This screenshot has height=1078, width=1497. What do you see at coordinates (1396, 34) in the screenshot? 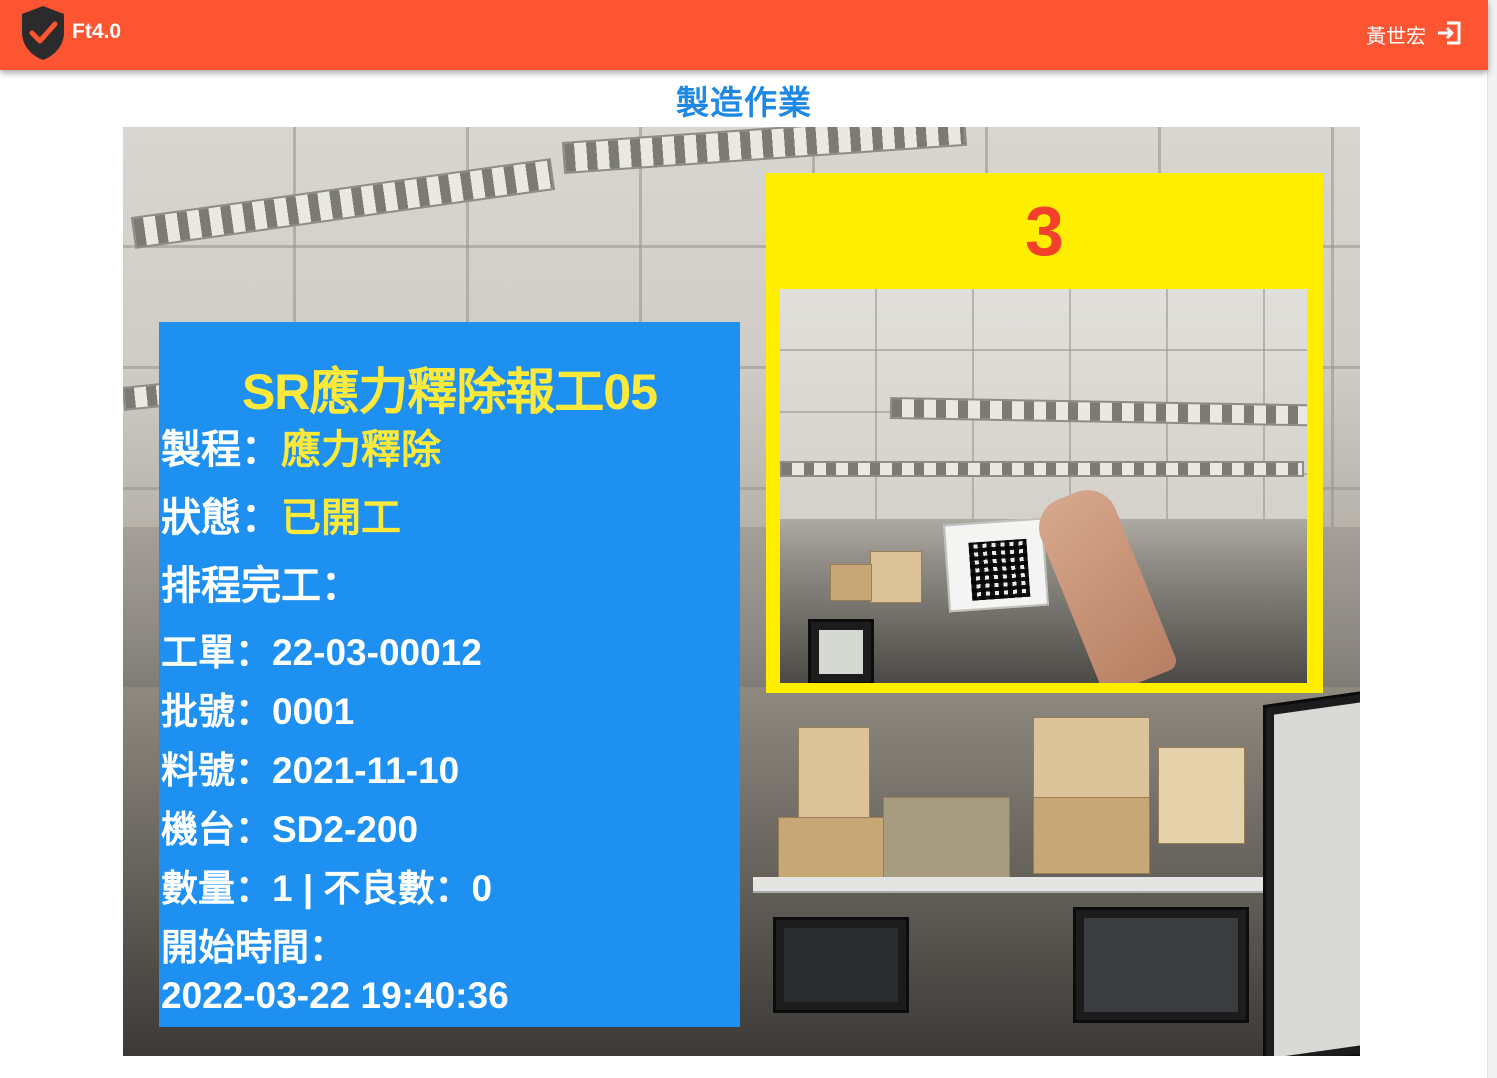
I see `user-name: 黃世宏` at bounding box center [1396, 34].